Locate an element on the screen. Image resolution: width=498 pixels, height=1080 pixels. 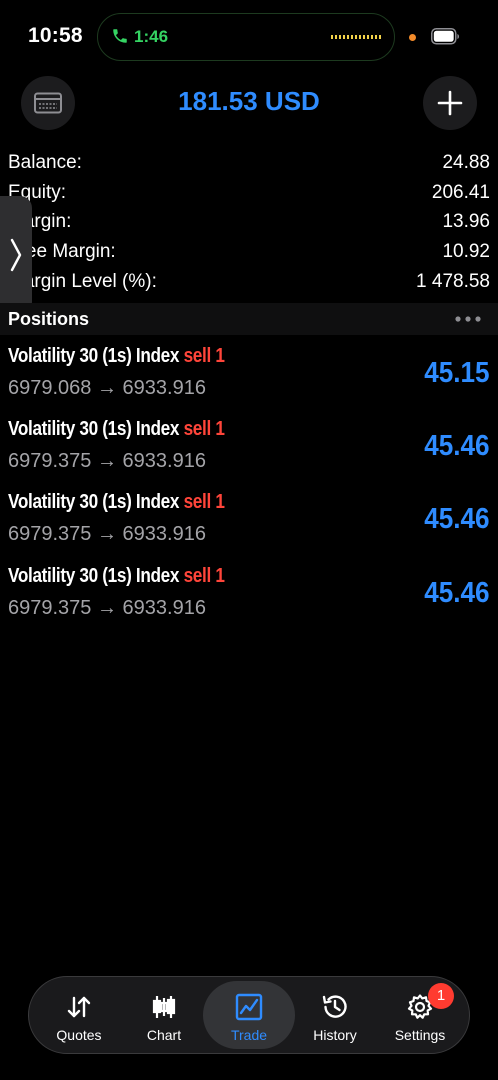
status-bar-time: 10:58 is located at coordinates (55, 35).